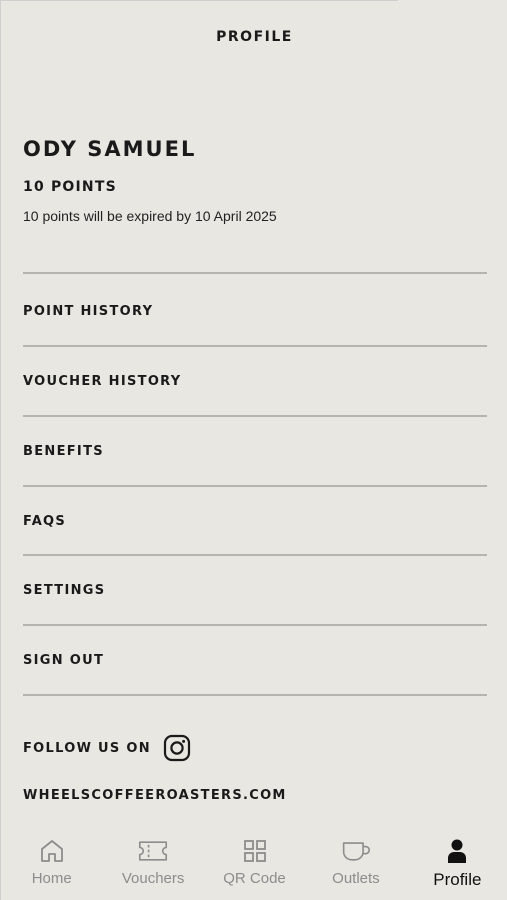  Describe the element at coordinates (255, 660) in the screenshot. I see `menu-item-sign-out: SIGN OUT` at that location.